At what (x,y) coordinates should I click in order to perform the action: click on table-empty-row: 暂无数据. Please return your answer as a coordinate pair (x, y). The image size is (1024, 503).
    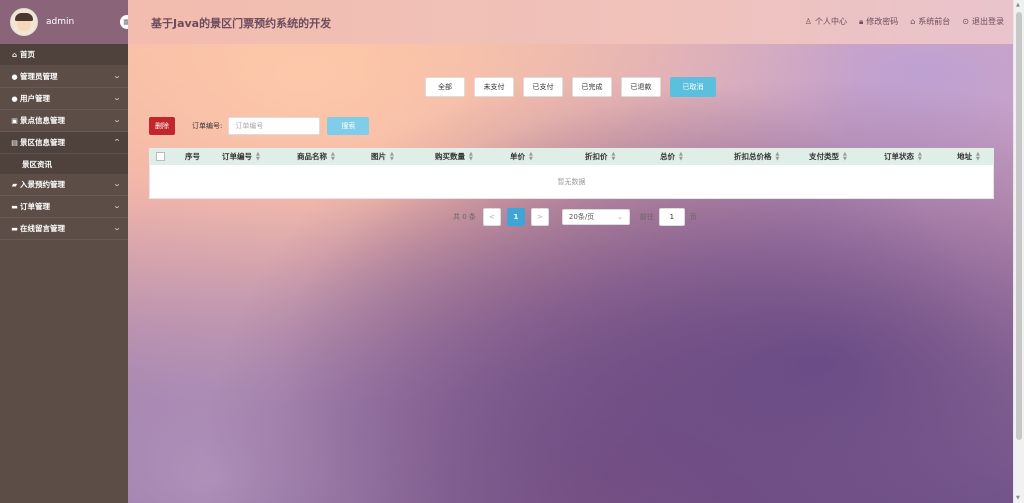
    Looking at the image, I should click on (571, 182).